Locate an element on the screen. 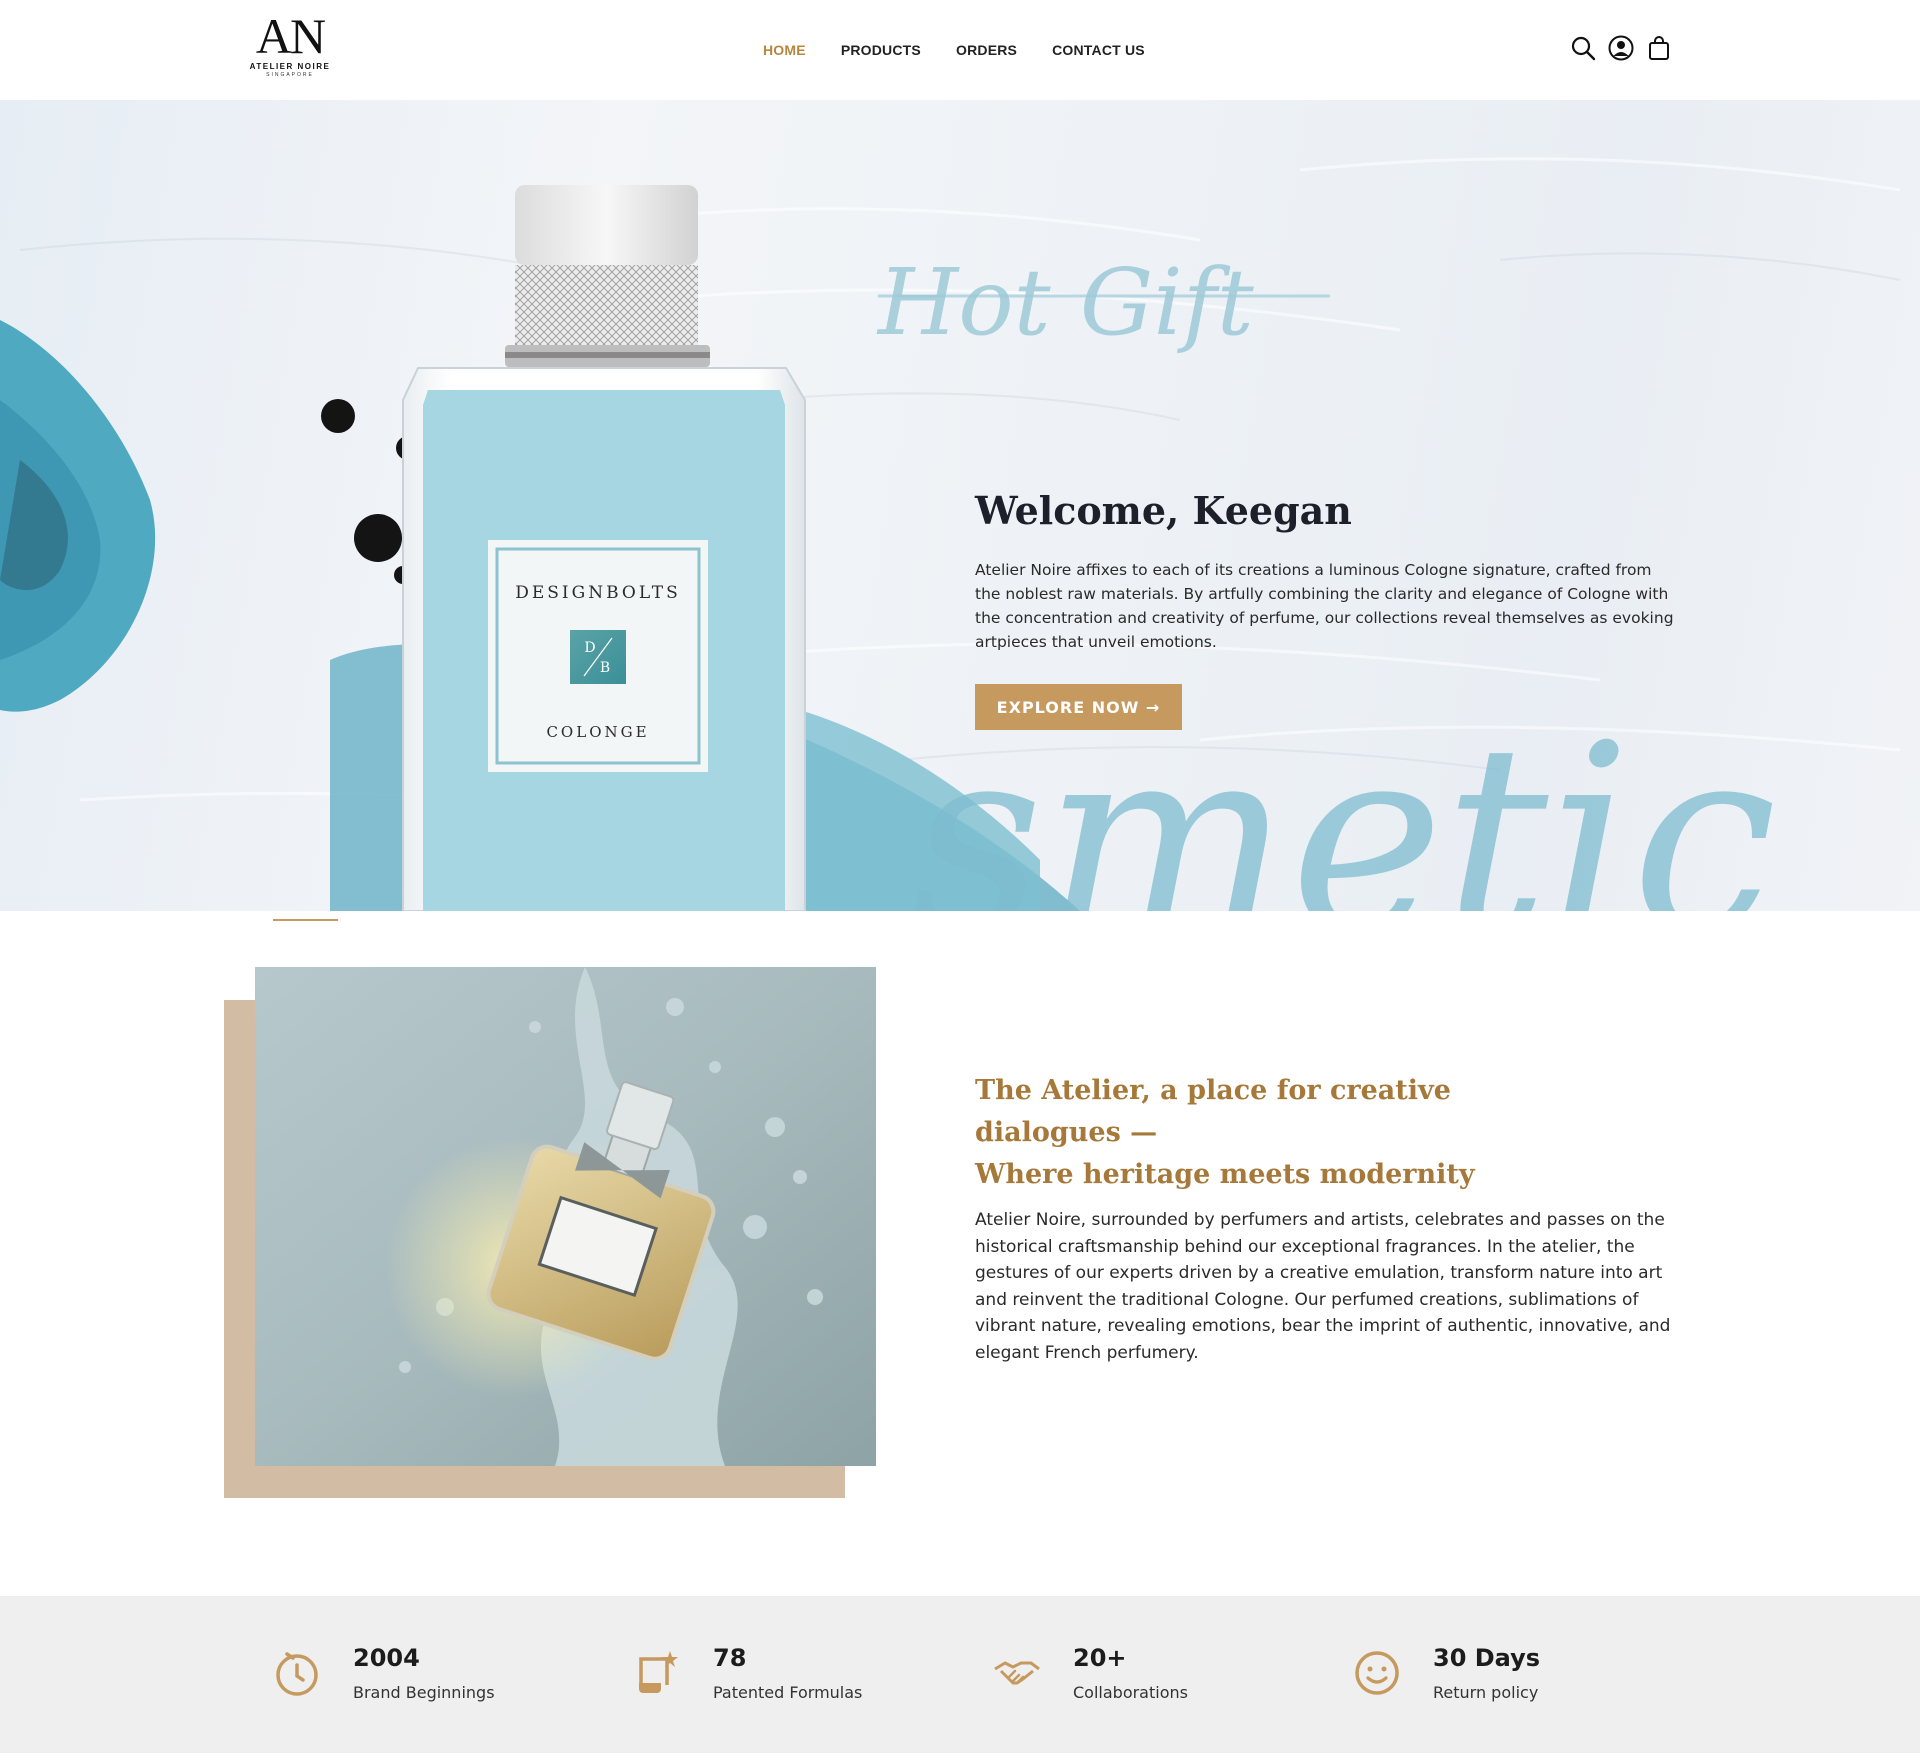  nav-item-products: PRODUCTS is located at coordinates (881, 50).